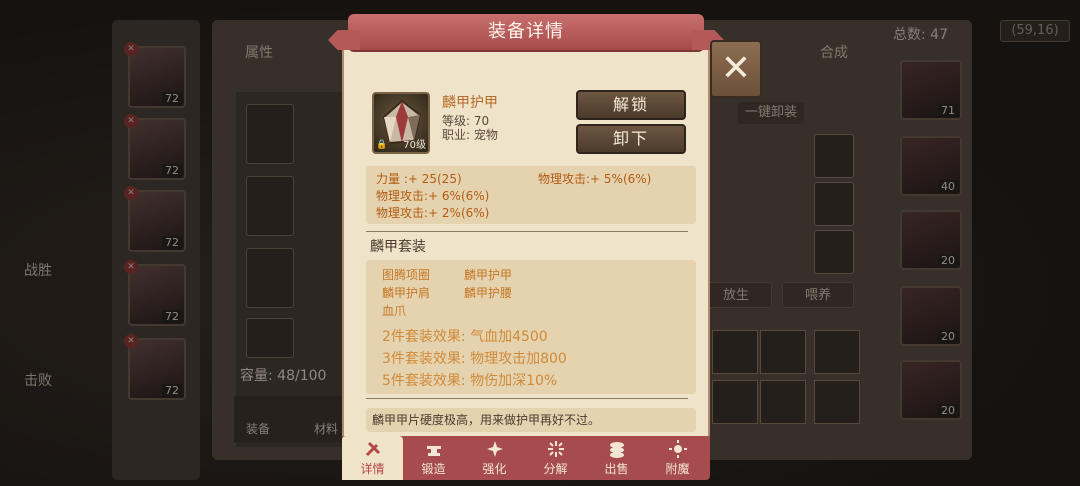 This screenshot has width=1080, height=486. I want to click on hammer-wrench-icon, so click(373, 449).